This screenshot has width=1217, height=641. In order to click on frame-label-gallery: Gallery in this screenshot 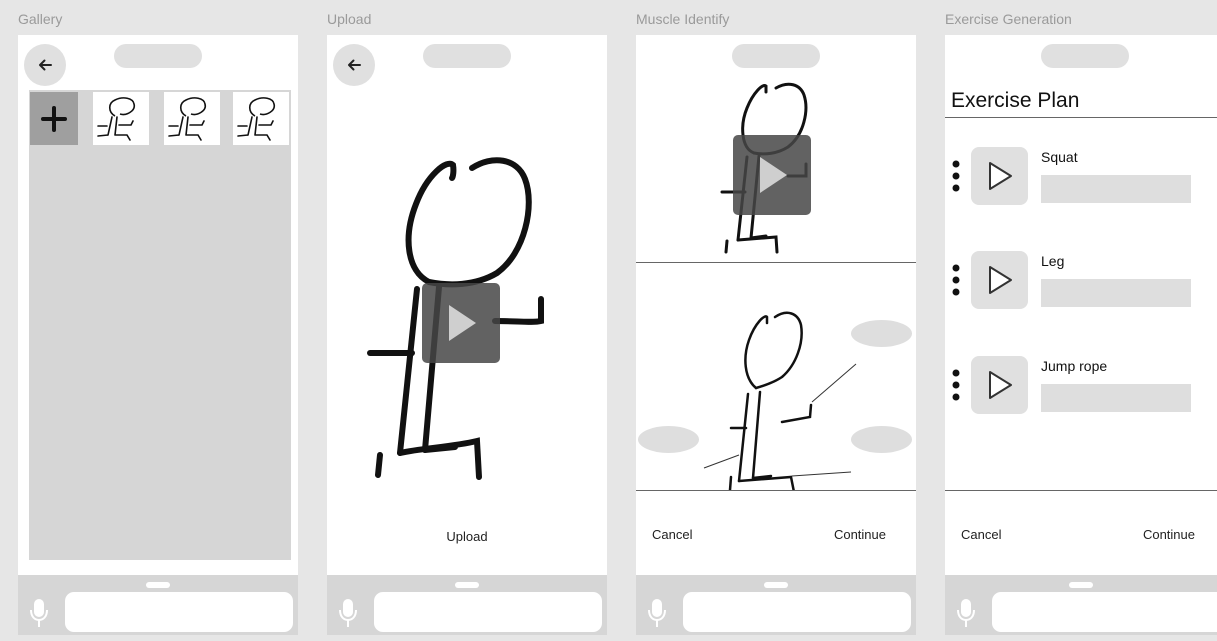, I will do `click(40, 19)`.